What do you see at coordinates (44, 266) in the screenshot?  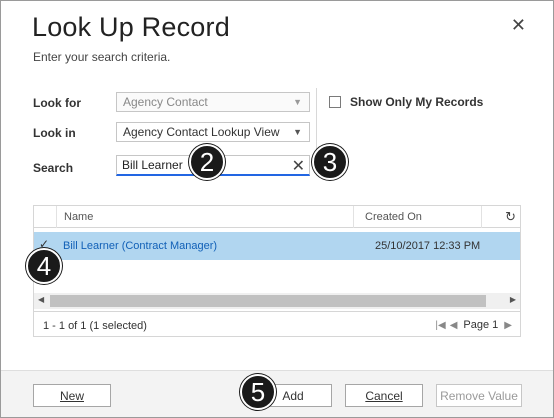 I see `annotation-badge-4: 4` at bounding box center [44, 266].